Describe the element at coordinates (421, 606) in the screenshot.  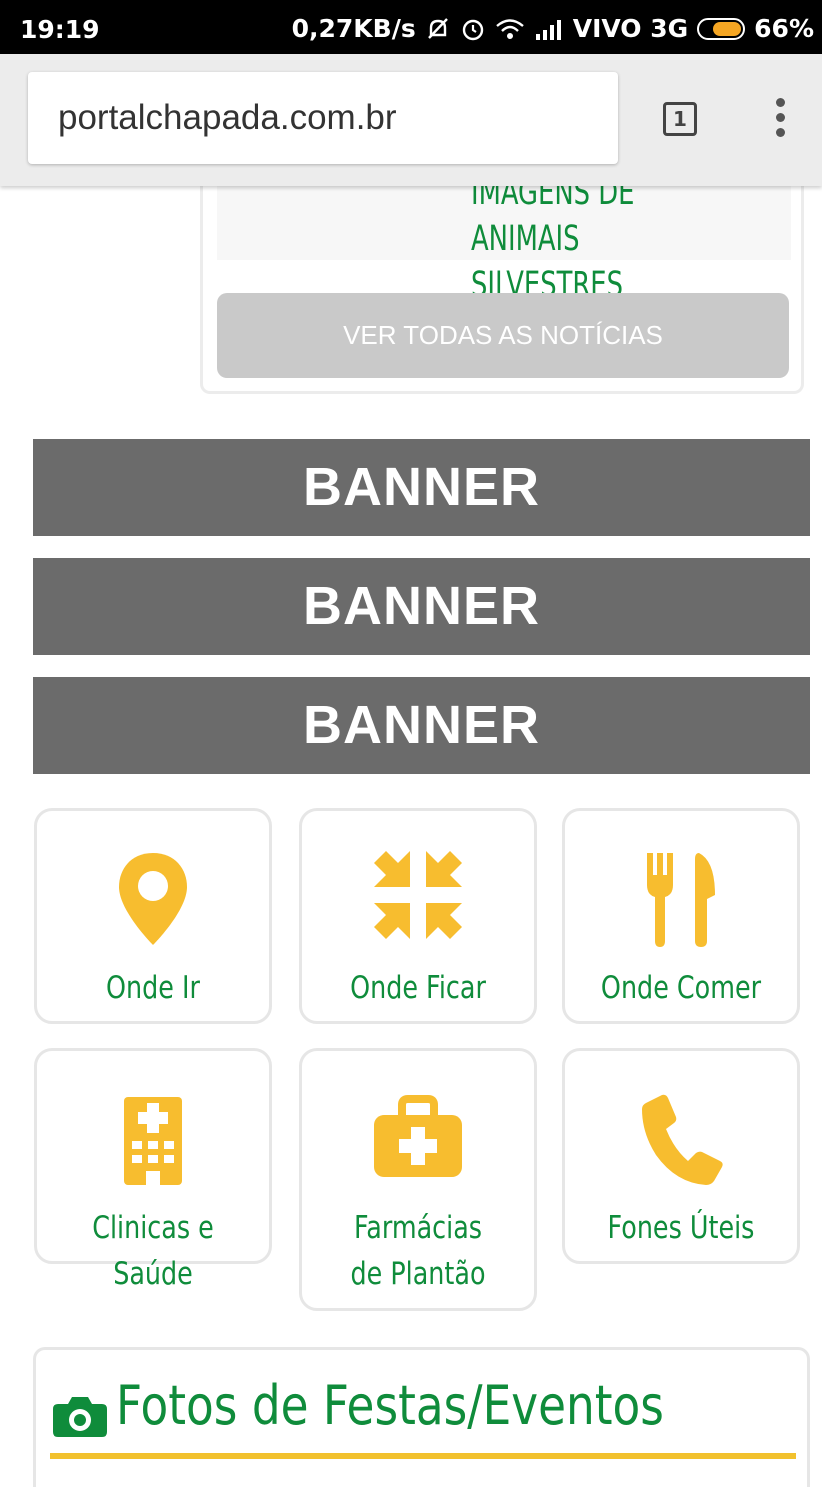
I see `banner-2: BANNER` at that location.